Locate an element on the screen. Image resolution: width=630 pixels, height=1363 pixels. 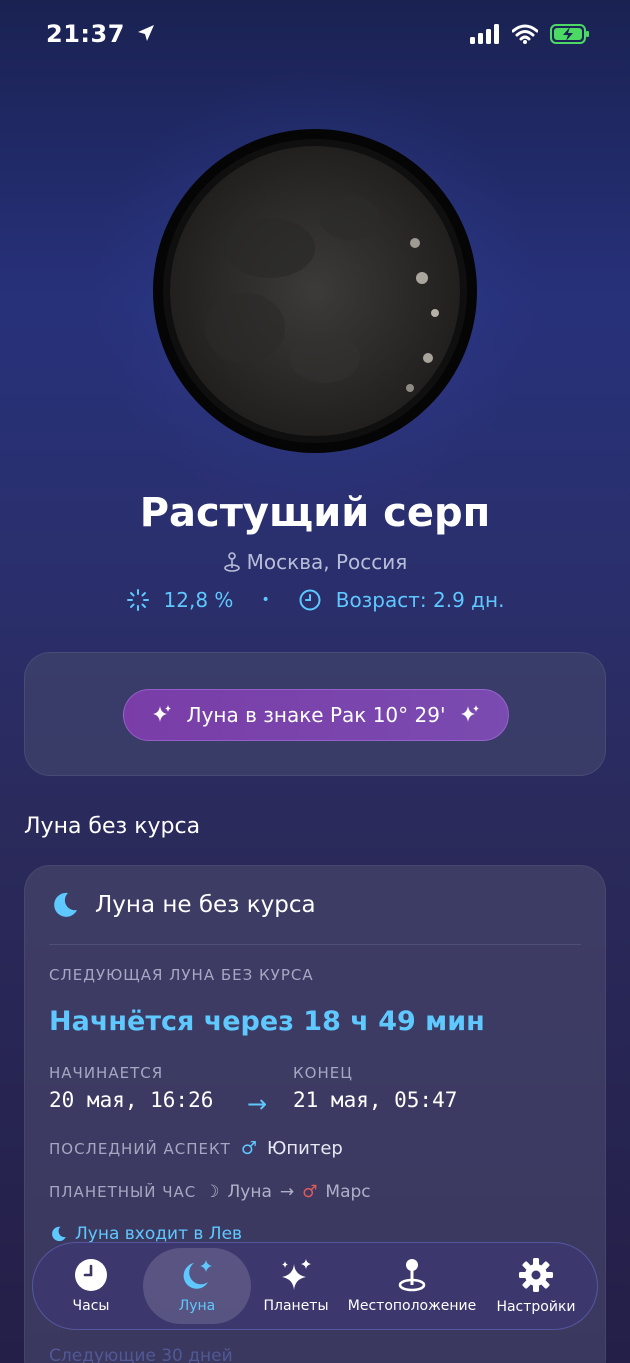
illumination-icon is located at coordinates (137, 600).